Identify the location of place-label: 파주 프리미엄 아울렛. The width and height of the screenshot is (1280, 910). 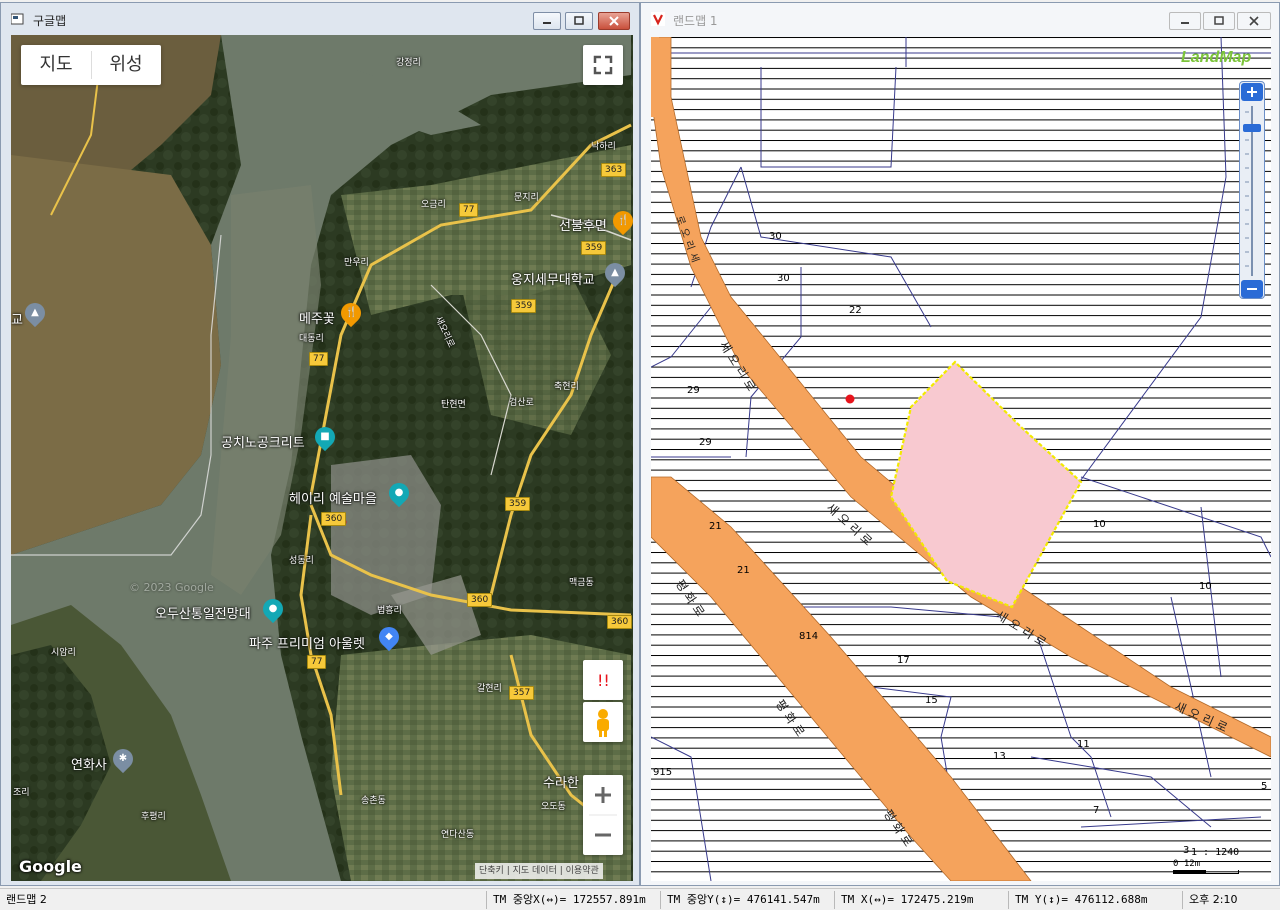
(307, 642).